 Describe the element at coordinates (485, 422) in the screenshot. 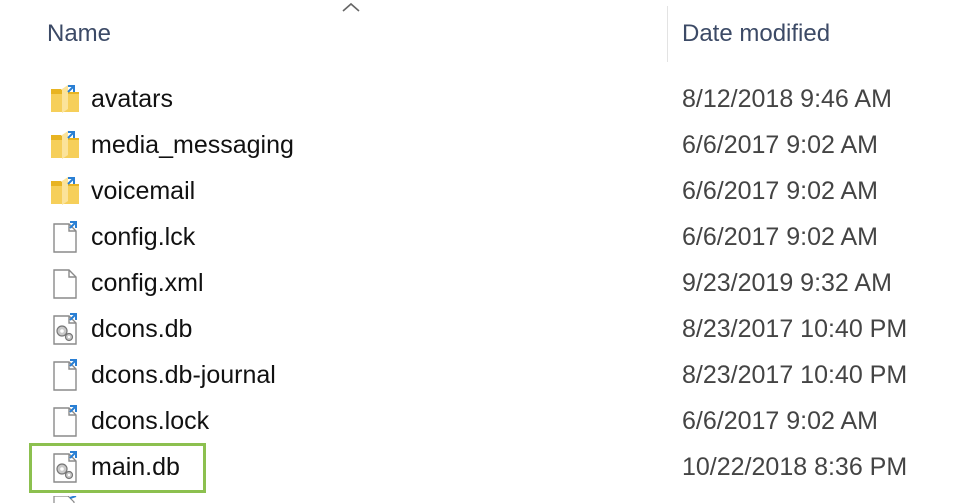

I see `file-row-dcons-lock: dcons.lock 6/6/2017 9:02 AM` at that location.